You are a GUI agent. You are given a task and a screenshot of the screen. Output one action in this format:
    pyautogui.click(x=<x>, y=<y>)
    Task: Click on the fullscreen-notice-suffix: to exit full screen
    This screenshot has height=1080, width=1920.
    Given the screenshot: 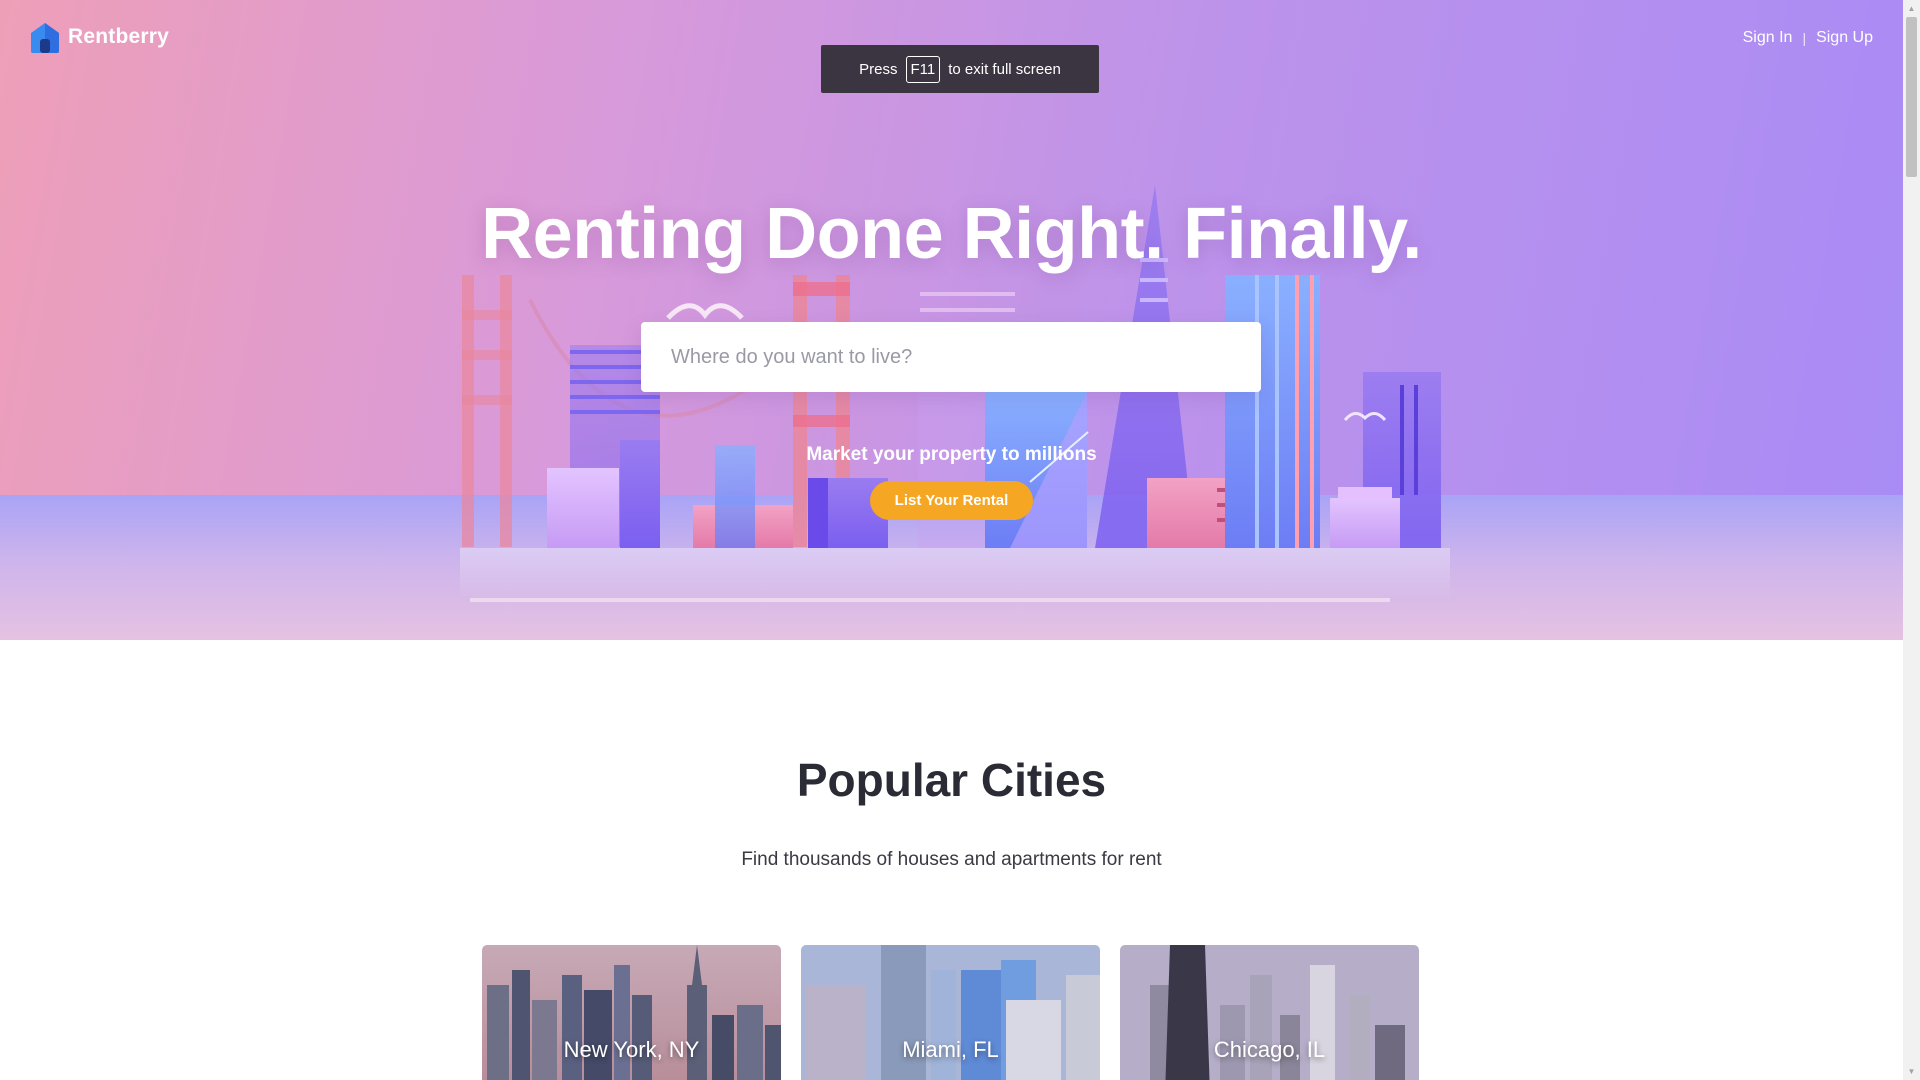 What is the action you would take?
    pyautogui.click(x=1004, y=69)
    